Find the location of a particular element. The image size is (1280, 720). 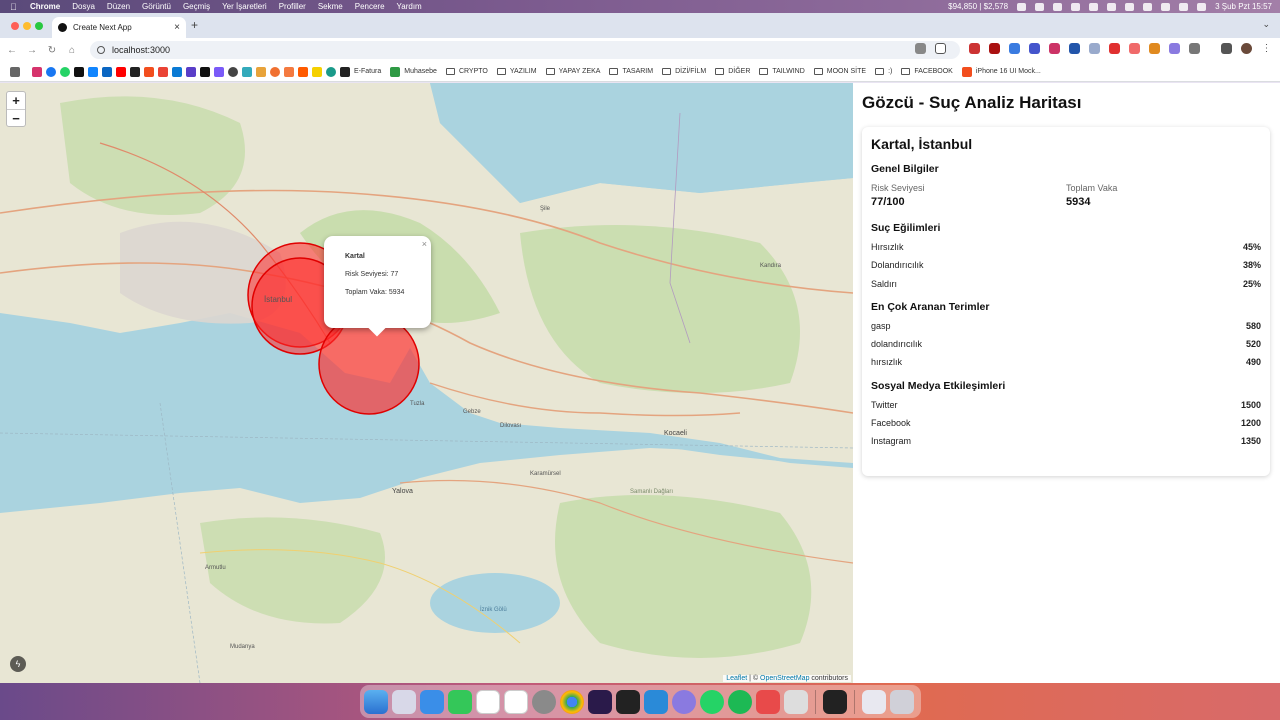

lightning-icon: ϟ is located at coordinates (18, 664).